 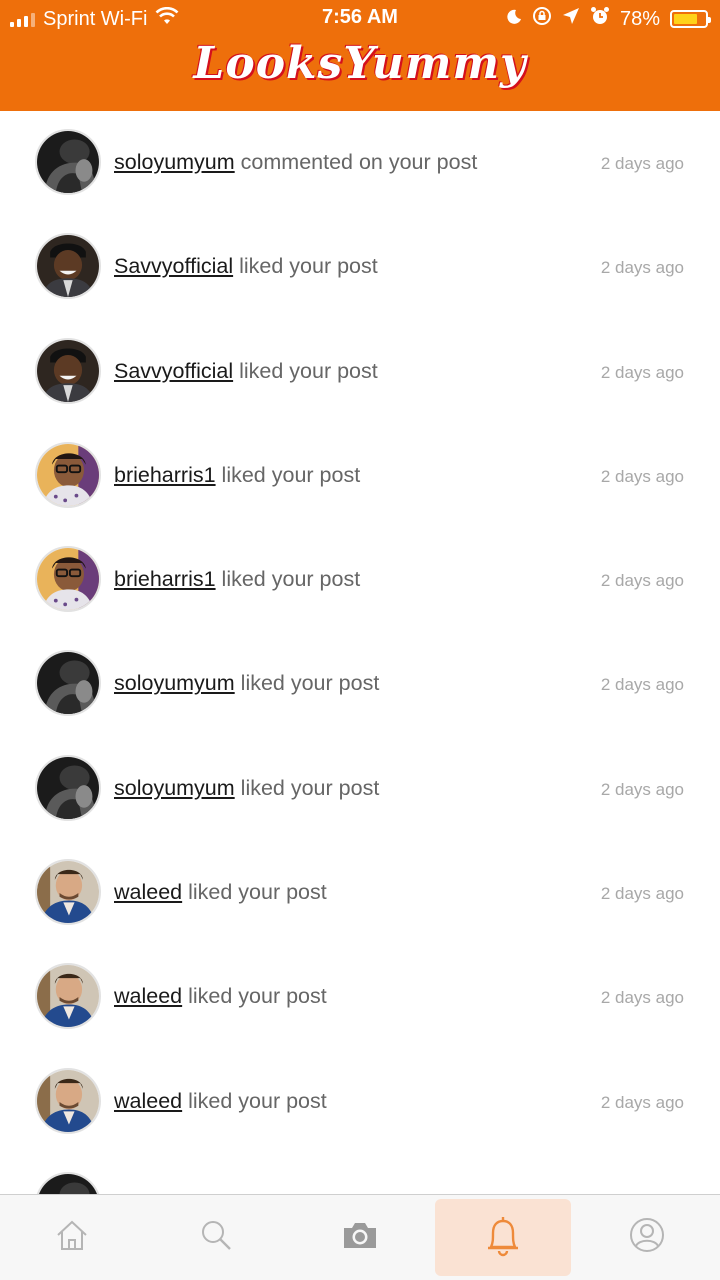 What do you see at coordinates (639, 18) in the screenshot?
I see `battery-percent: 78%` at bounding box center [639, 18].